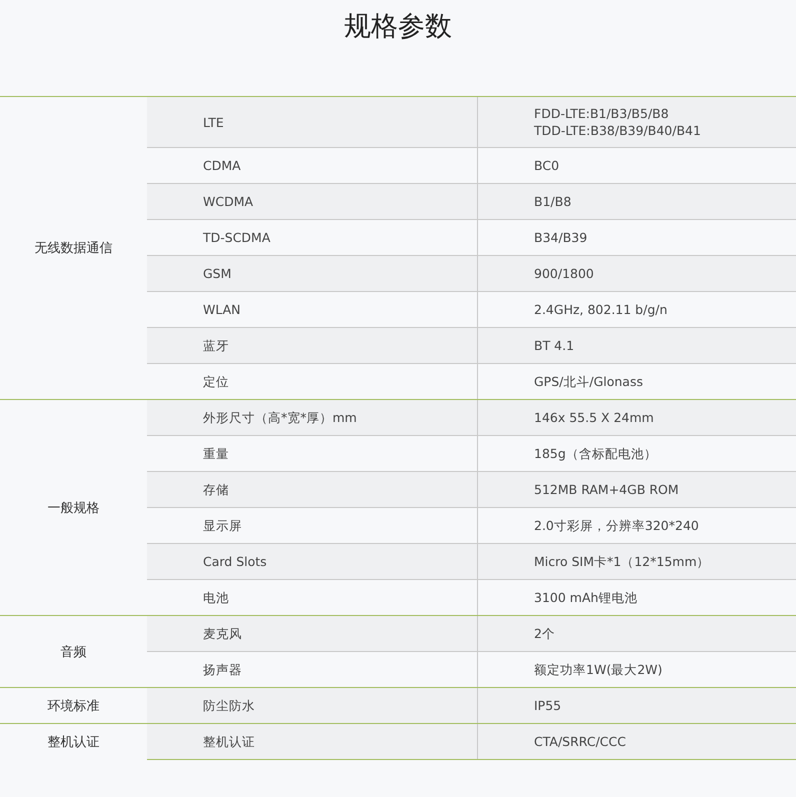 The width and height of the screenshot is (796, 797). What do you see at coordinates (596, 453) in the screenshot?
I see `spec-value: 185g（含标配电池）` at bounding box center [596, 453].